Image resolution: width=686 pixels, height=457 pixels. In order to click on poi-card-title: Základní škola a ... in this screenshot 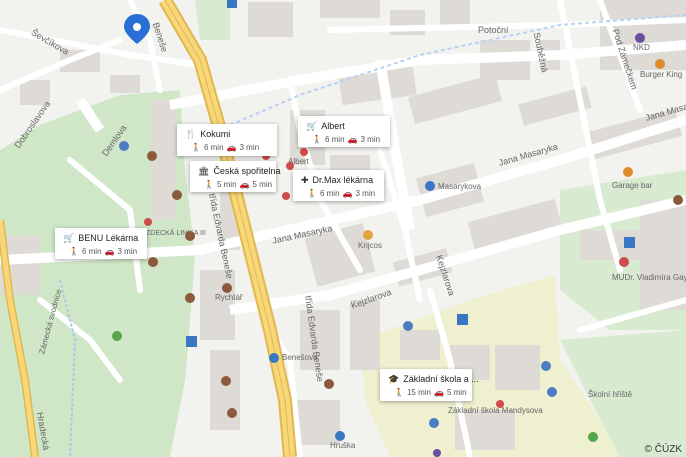, I will do `click(441, 379)`.